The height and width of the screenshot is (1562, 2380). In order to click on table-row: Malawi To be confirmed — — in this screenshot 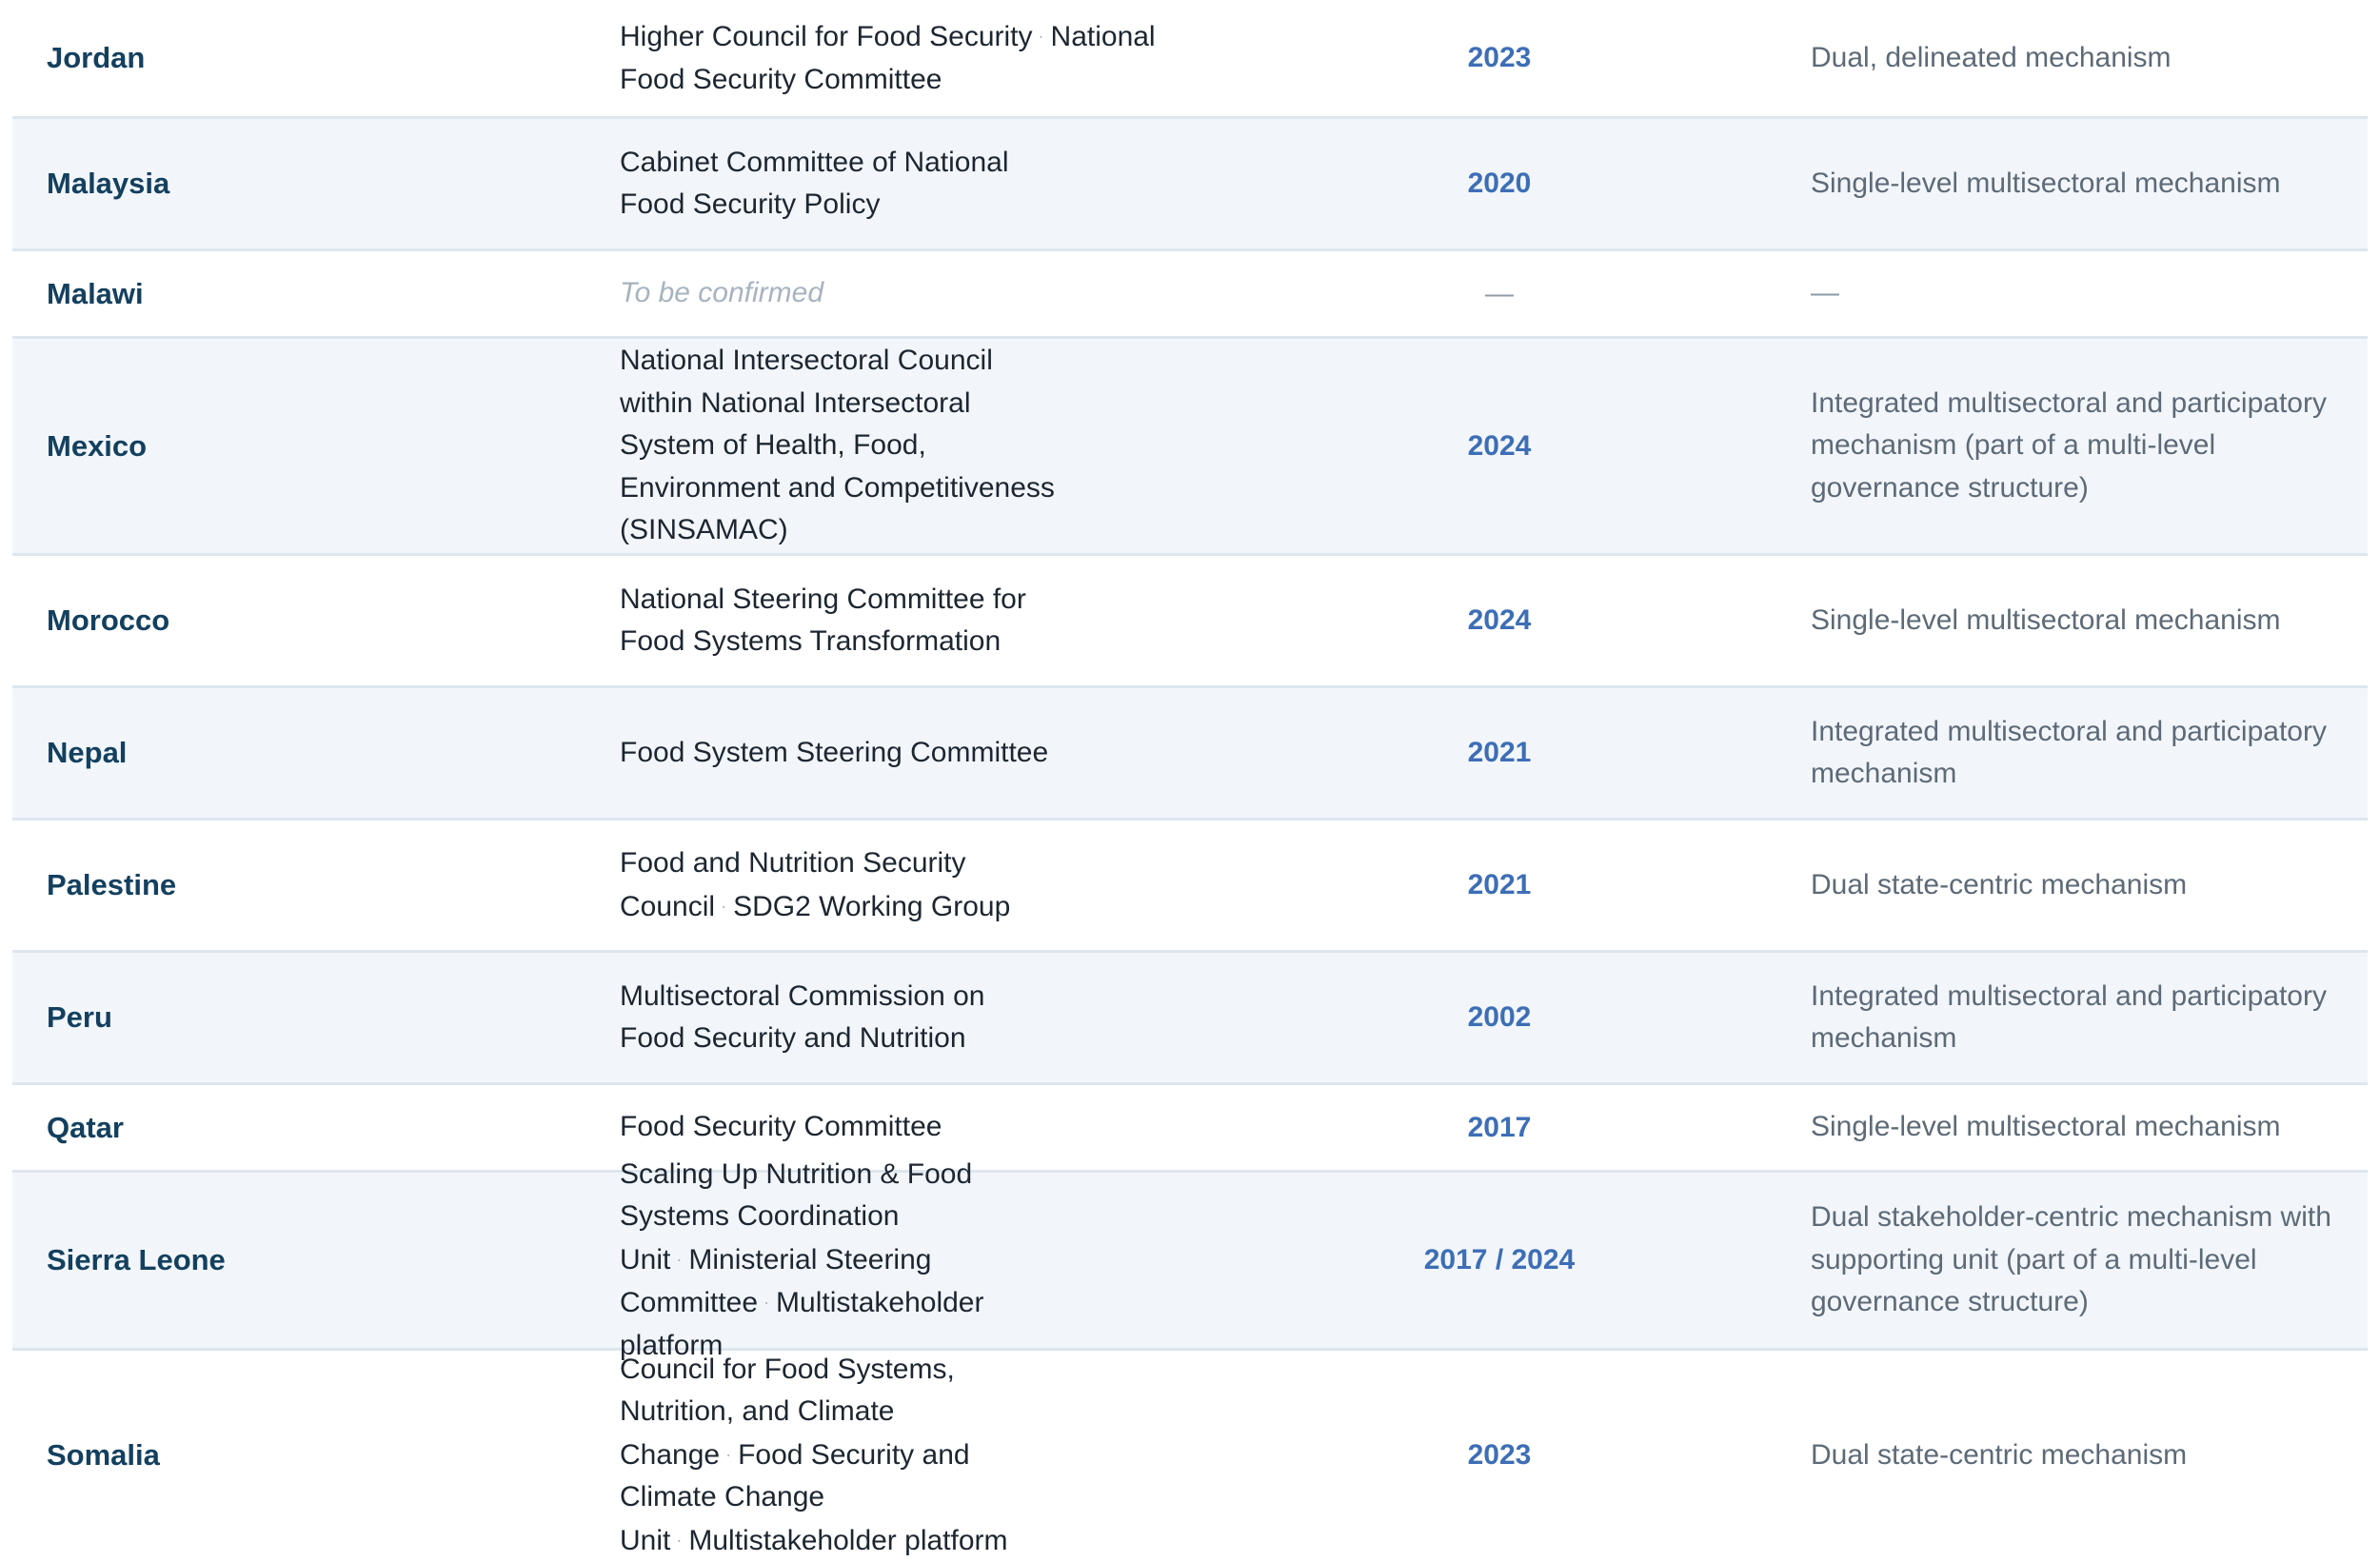, I will do `click(1190, 295)`.